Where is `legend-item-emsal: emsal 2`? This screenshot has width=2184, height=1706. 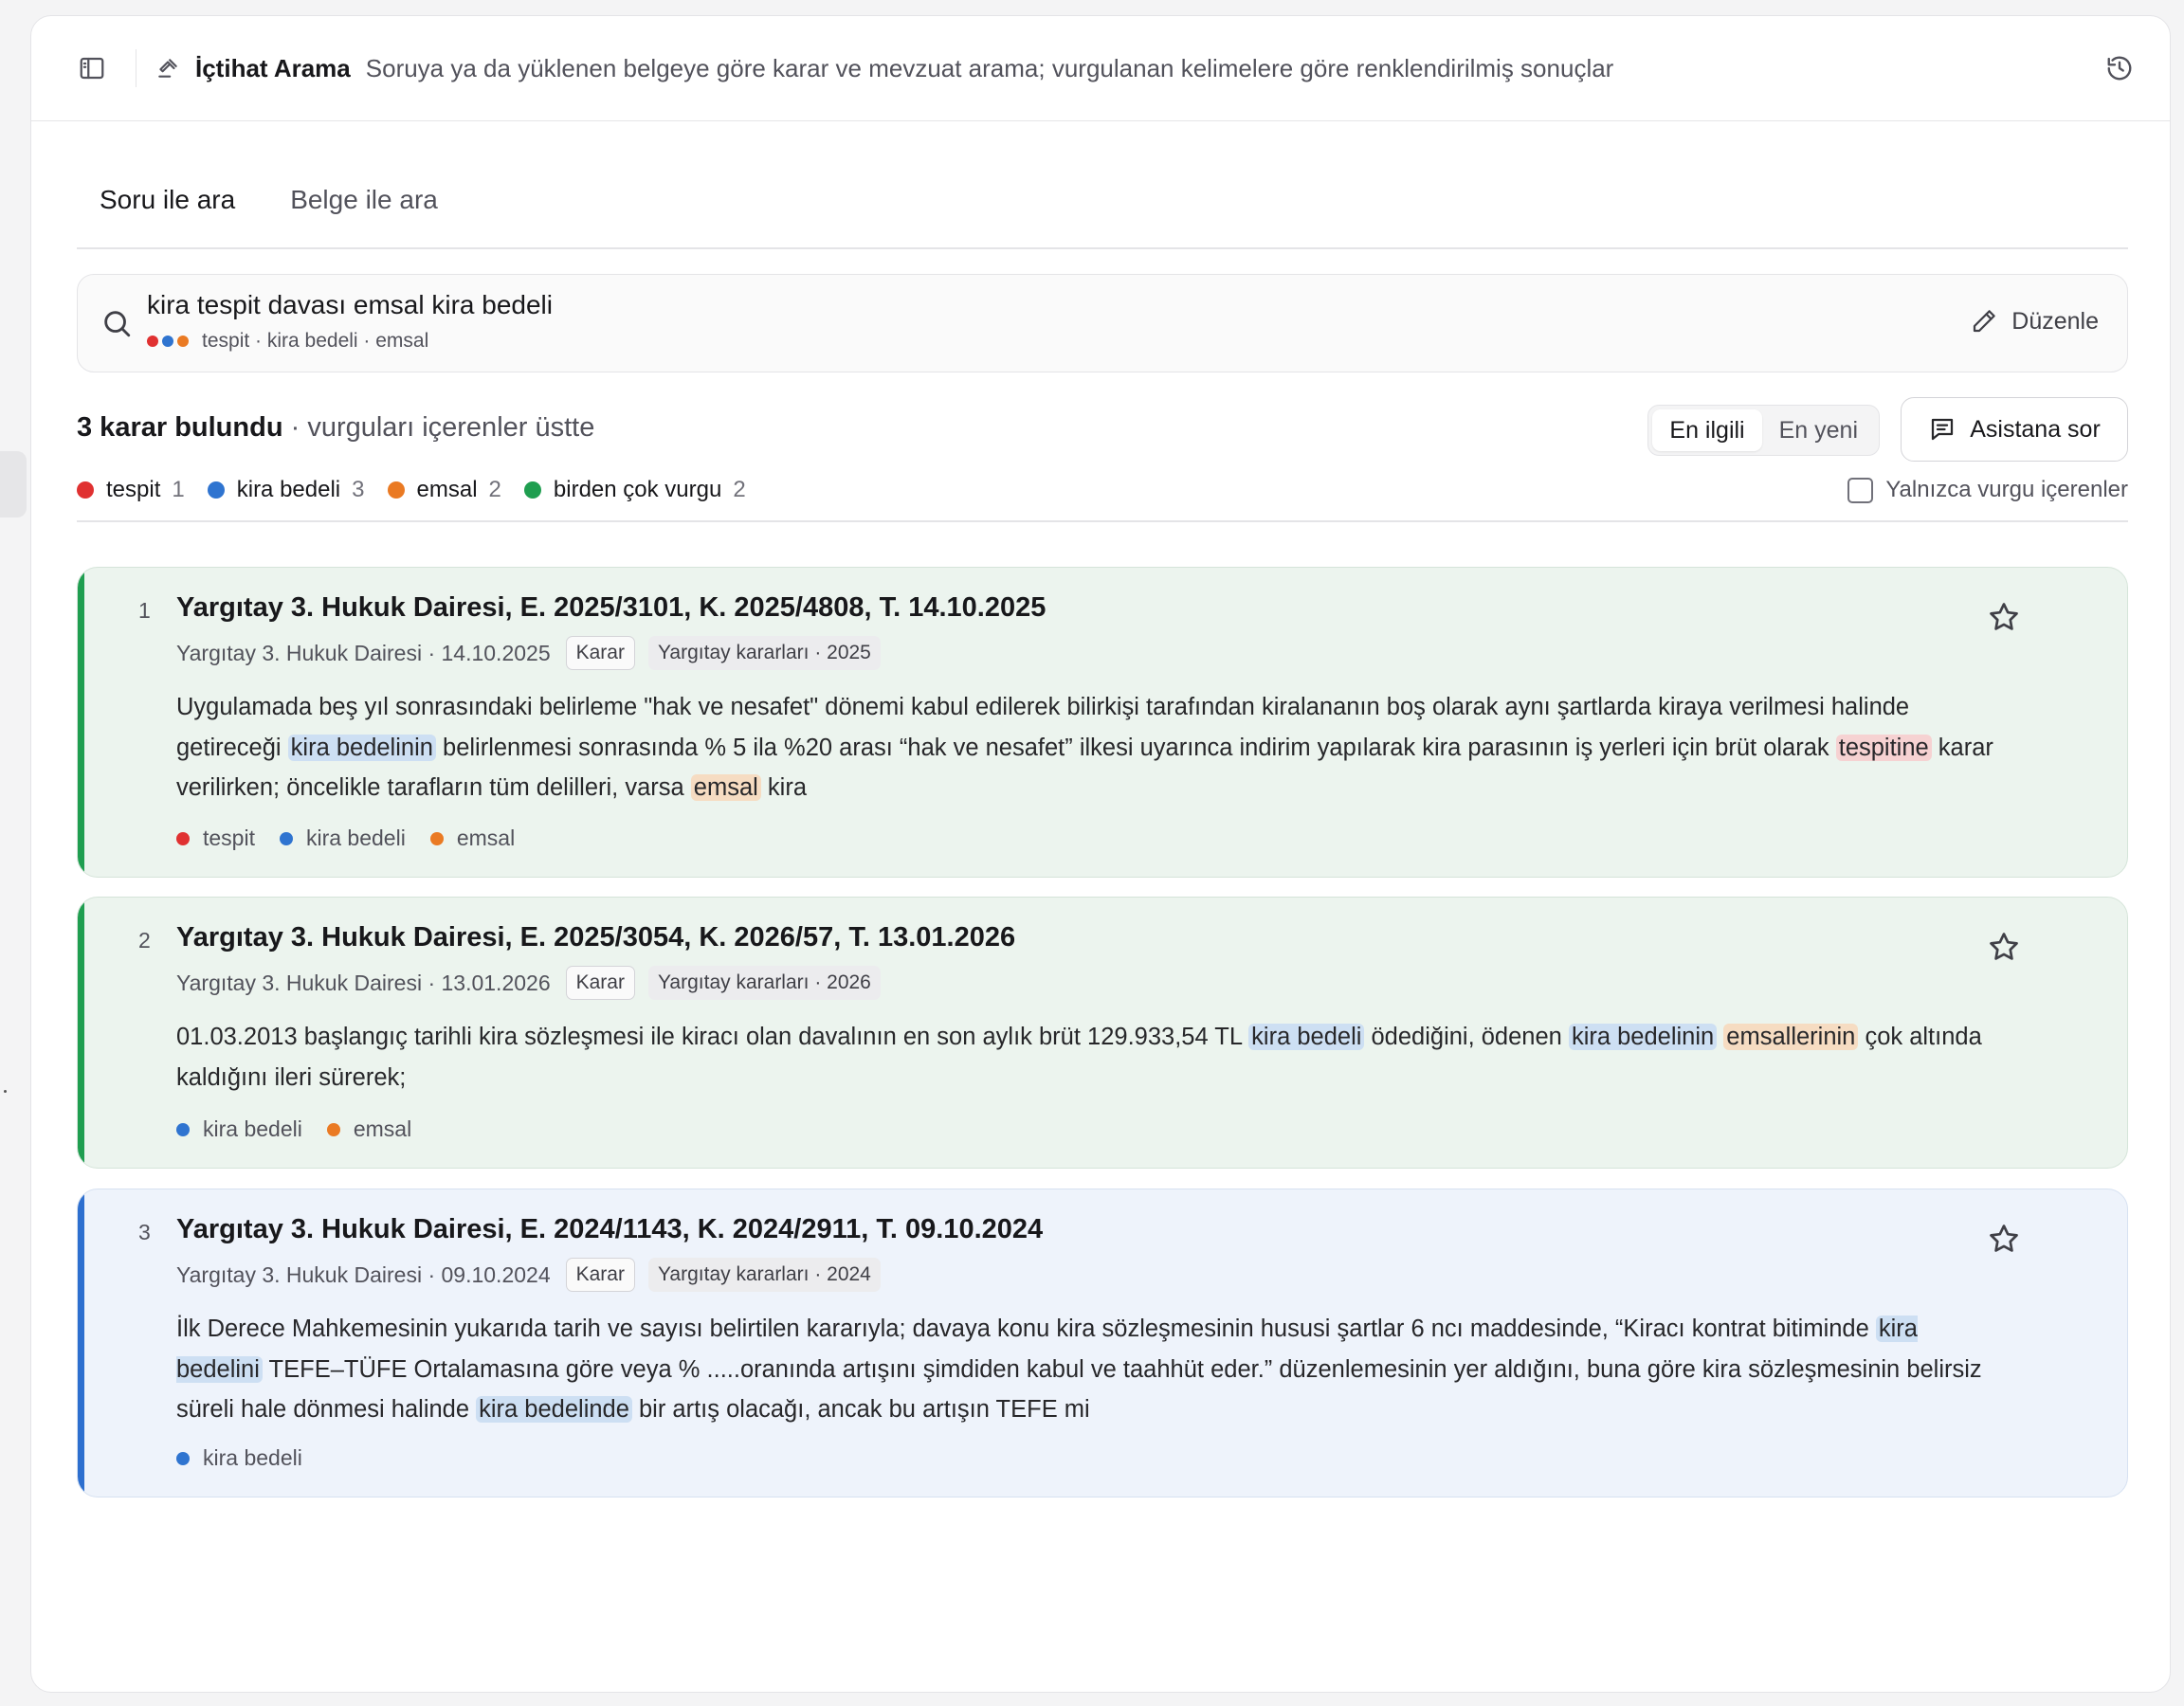
legend-item-emsal: emsal 2 is located at coordinates (444, 490).